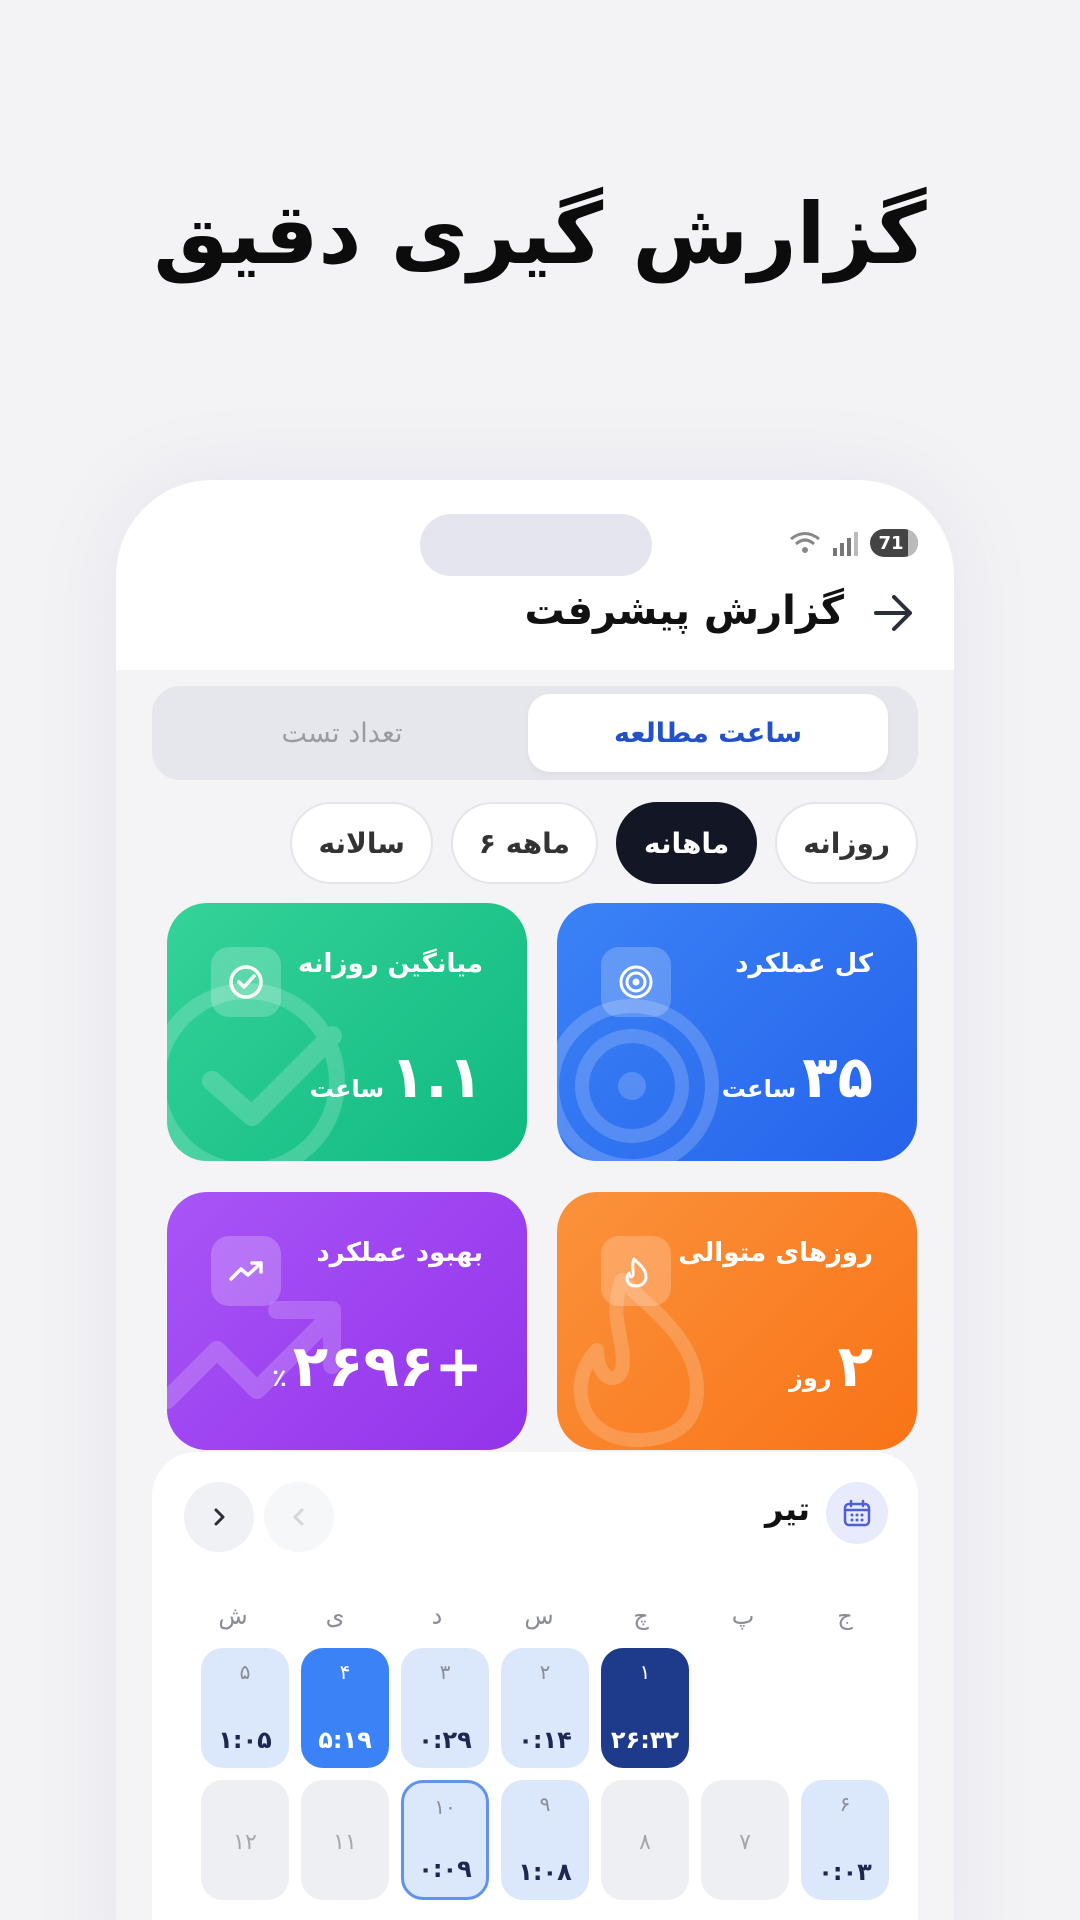  What do you see at coordinates (445, 1840) in the screenshot?
I see `calendar-day: ۱۰ ۰:۰۹` at bounding box center [445, 1840].